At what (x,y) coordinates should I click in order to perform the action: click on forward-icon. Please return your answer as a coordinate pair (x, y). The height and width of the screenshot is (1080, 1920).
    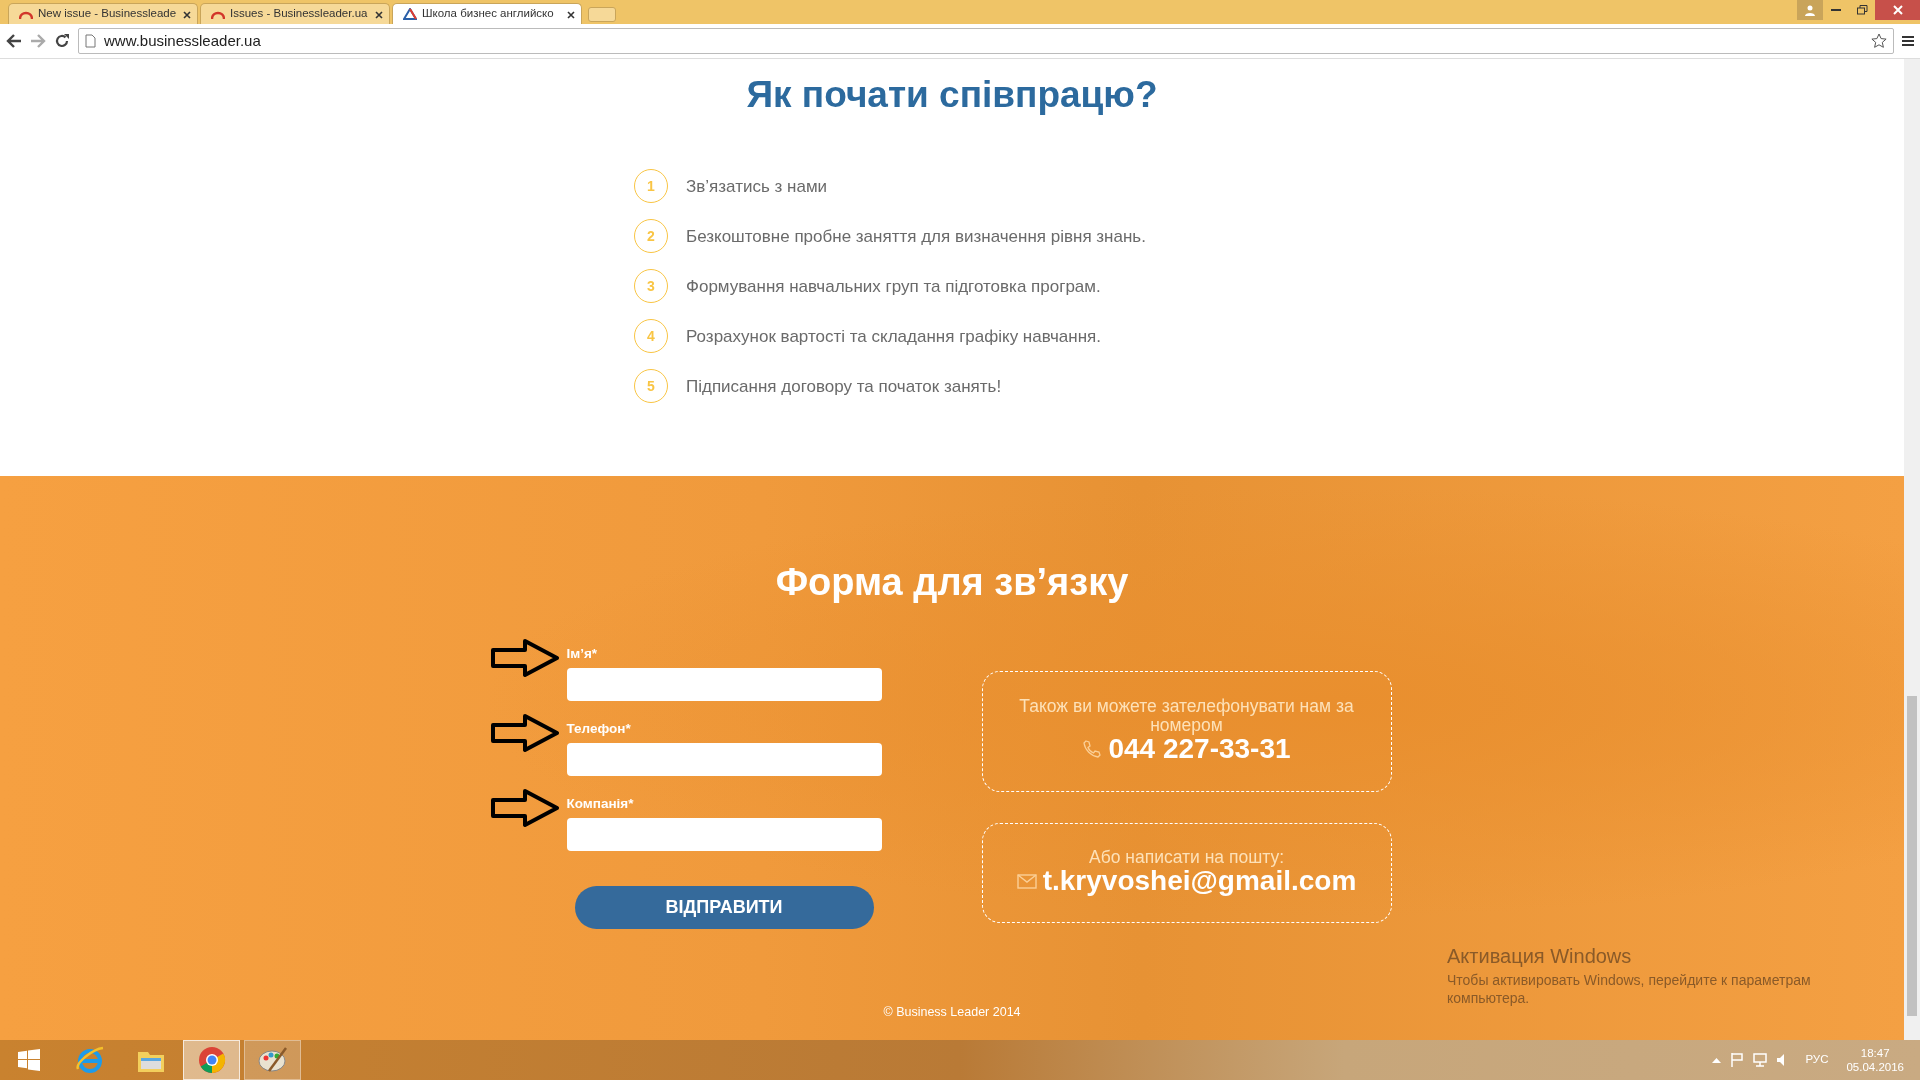
    Looking at the image, I should click on (38, 41).